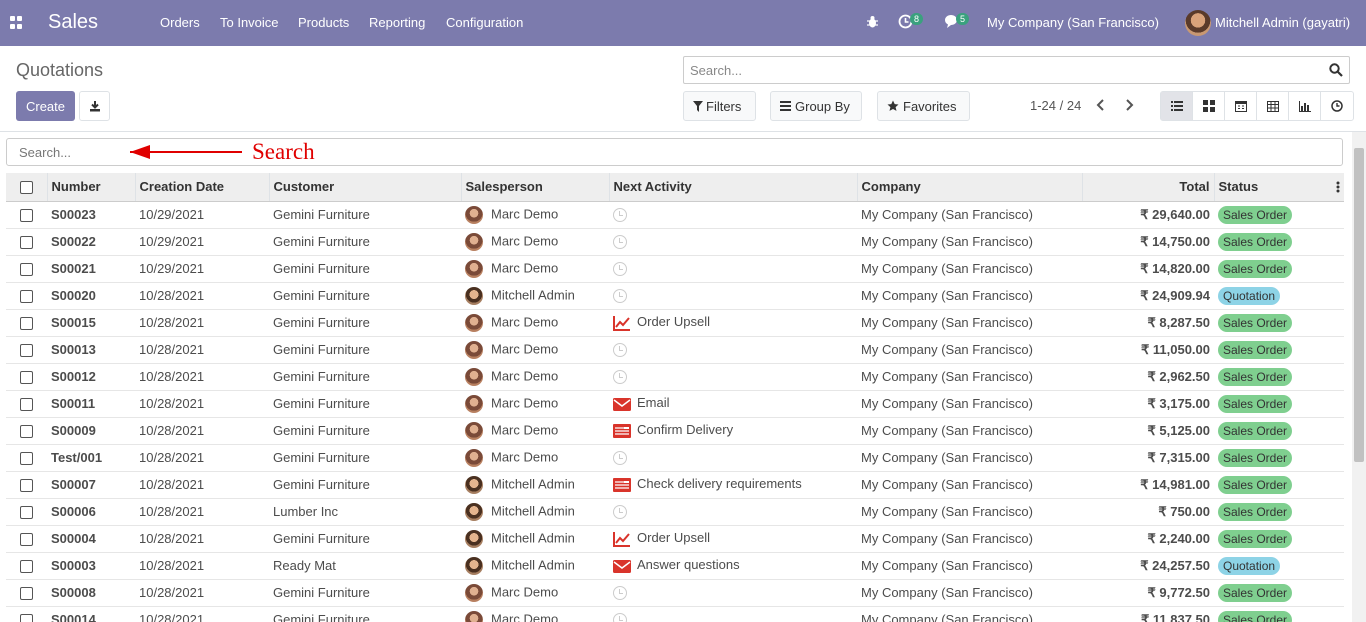 This screenshot has width=1366, height=622. I want to click on cell-number: S00011, so click(91, 404).